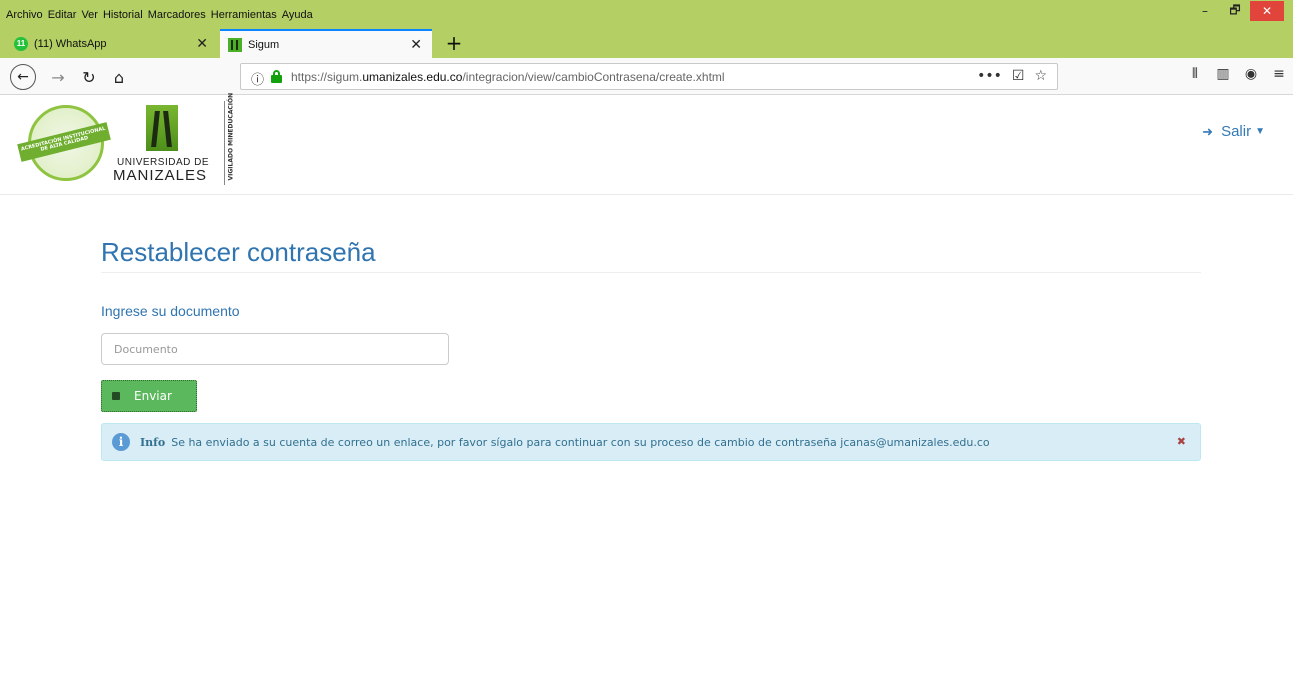  What do you see at coordinates (238, 252) in the screenshot?
I see `page-title: Restablecer contraseña` at bounding box center [238, 252].